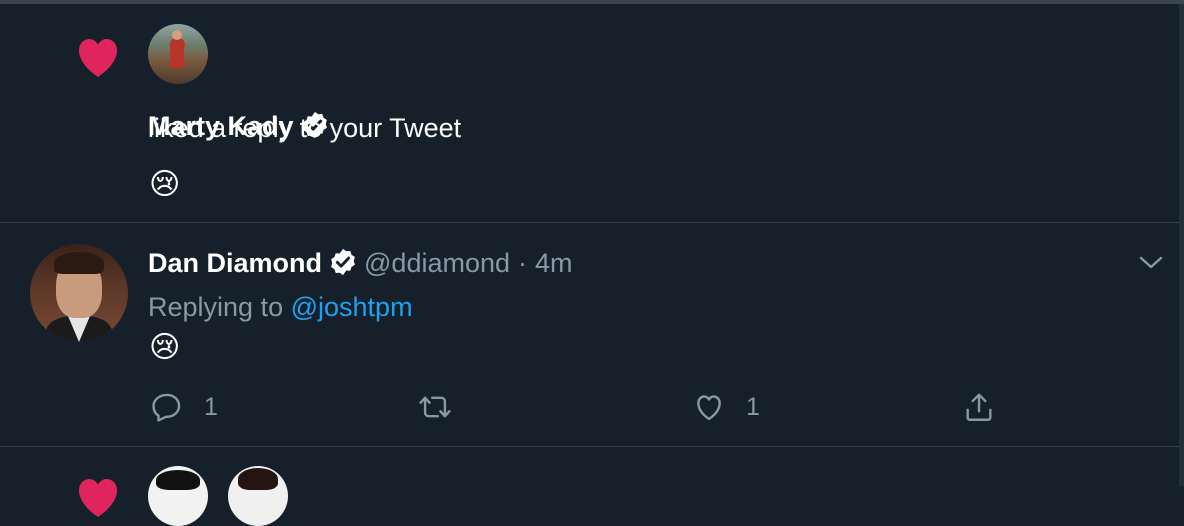 Image resolution: width=1184 pixels, height=526 pixels. Describe the element at coordinates (589, 446) in the screenshot. I see `divider` at that location.